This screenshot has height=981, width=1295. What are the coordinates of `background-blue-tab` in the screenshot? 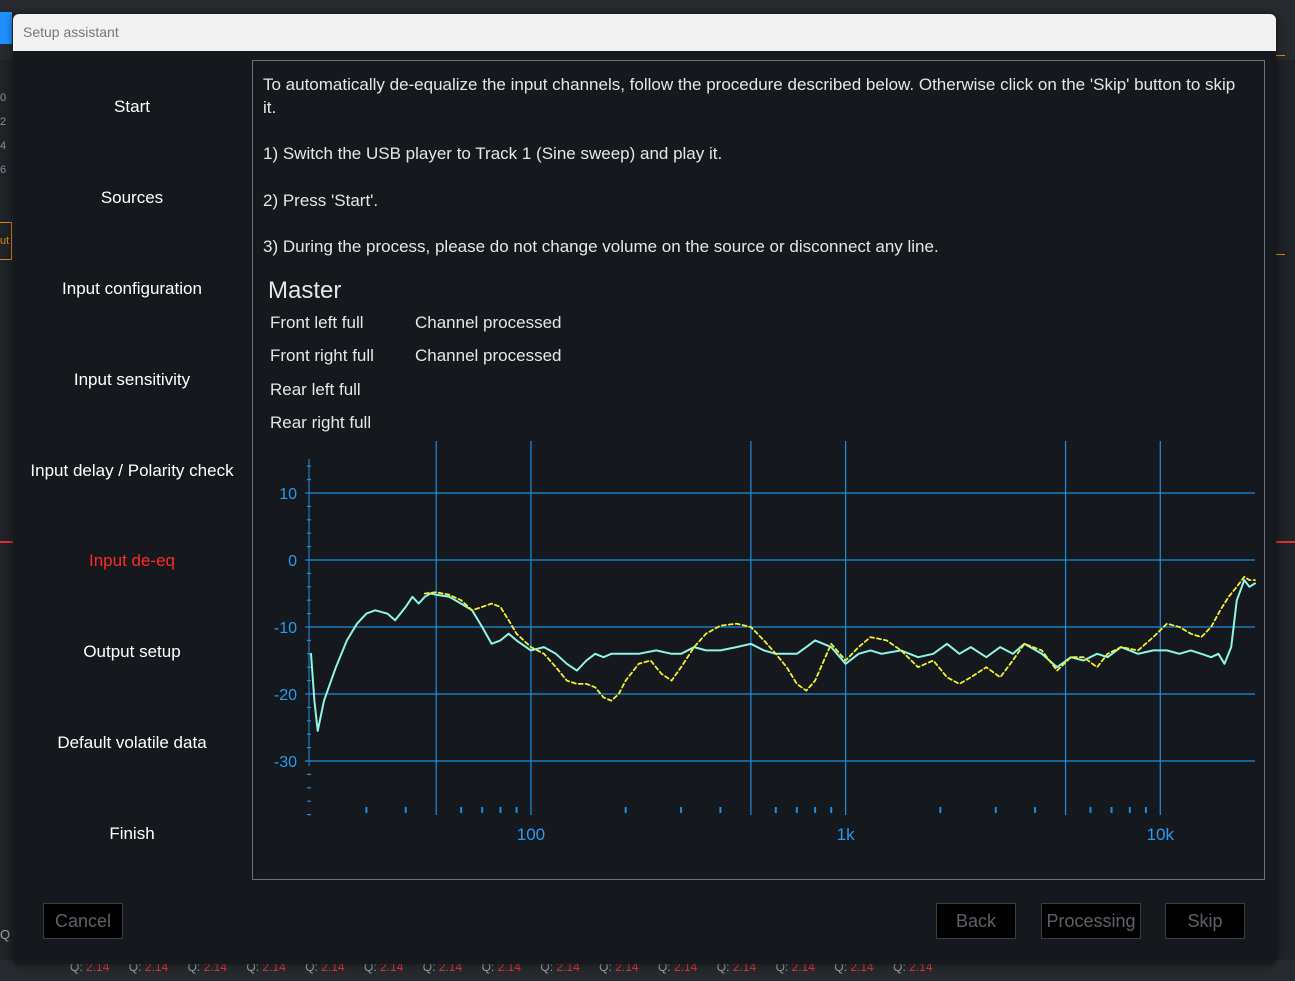 It's located at (6, 28).